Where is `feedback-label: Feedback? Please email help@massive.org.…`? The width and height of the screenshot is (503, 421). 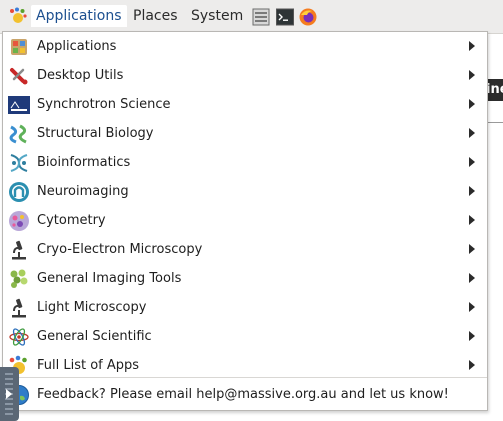
feedback-label: Feedback? Please email help@massive.org.… is located at coordinates (243, 394).